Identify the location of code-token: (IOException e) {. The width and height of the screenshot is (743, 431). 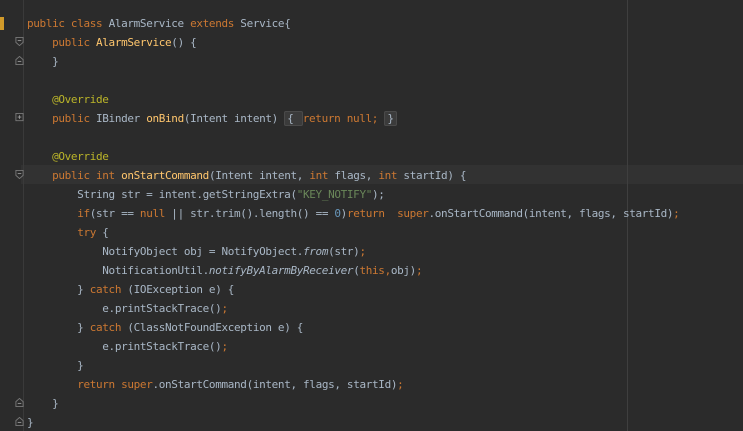
(181, 289).